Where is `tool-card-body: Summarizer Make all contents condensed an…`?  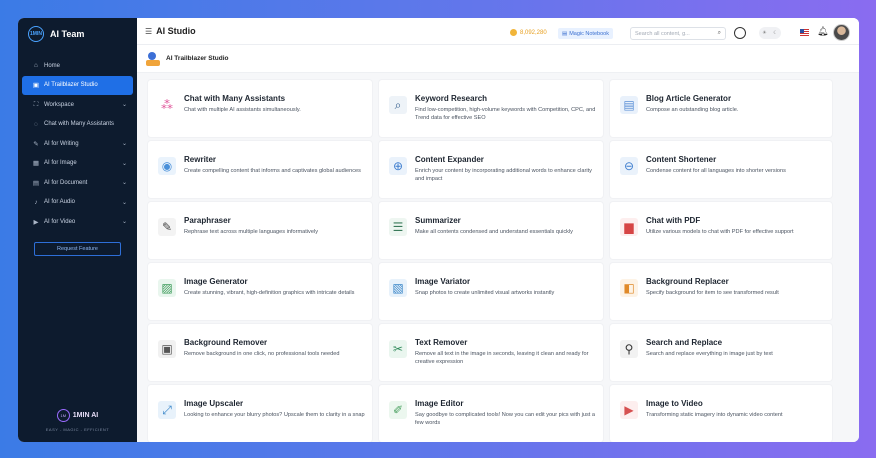 tool-card-body: Summarizer Make all contents condensed an… is located at coordinates (494, 237).